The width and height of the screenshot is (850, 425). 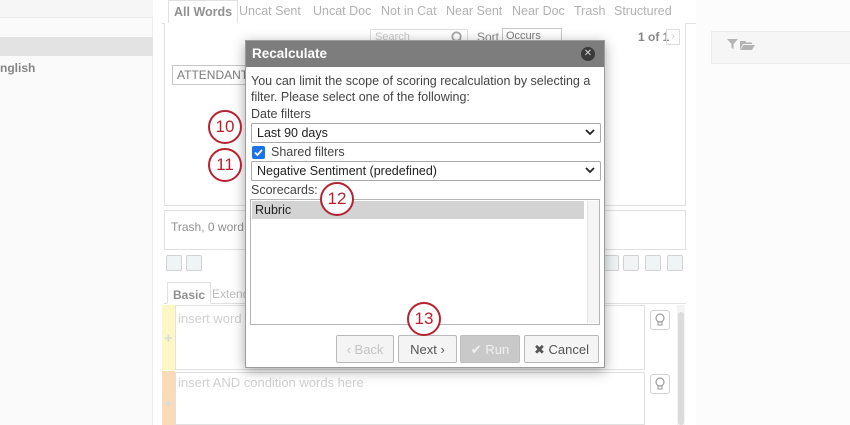 What do you see at coordinates (568, 349) in the screenshot?
I see `cancel-button-label: Cancel` at bounding box center [568, 349].